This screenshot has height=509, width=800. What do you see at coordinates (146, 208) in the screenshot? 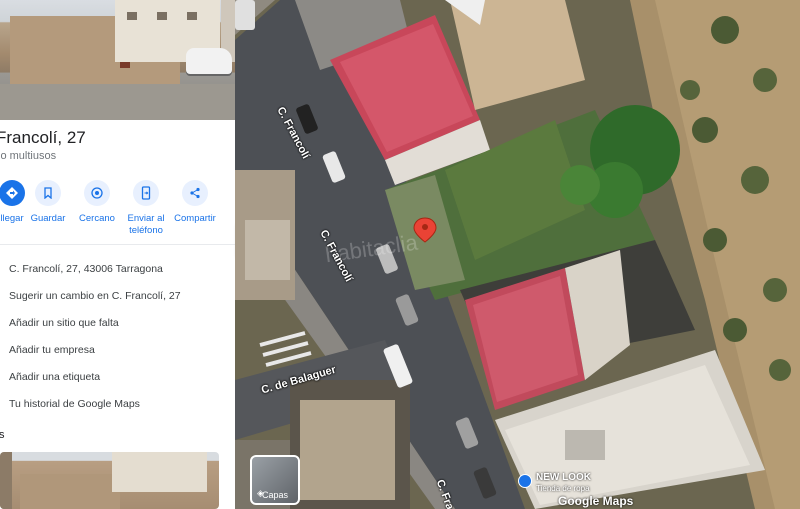
I see `send-to-phone-button: Enviar al teléfono` at bounding box center [146, 208].